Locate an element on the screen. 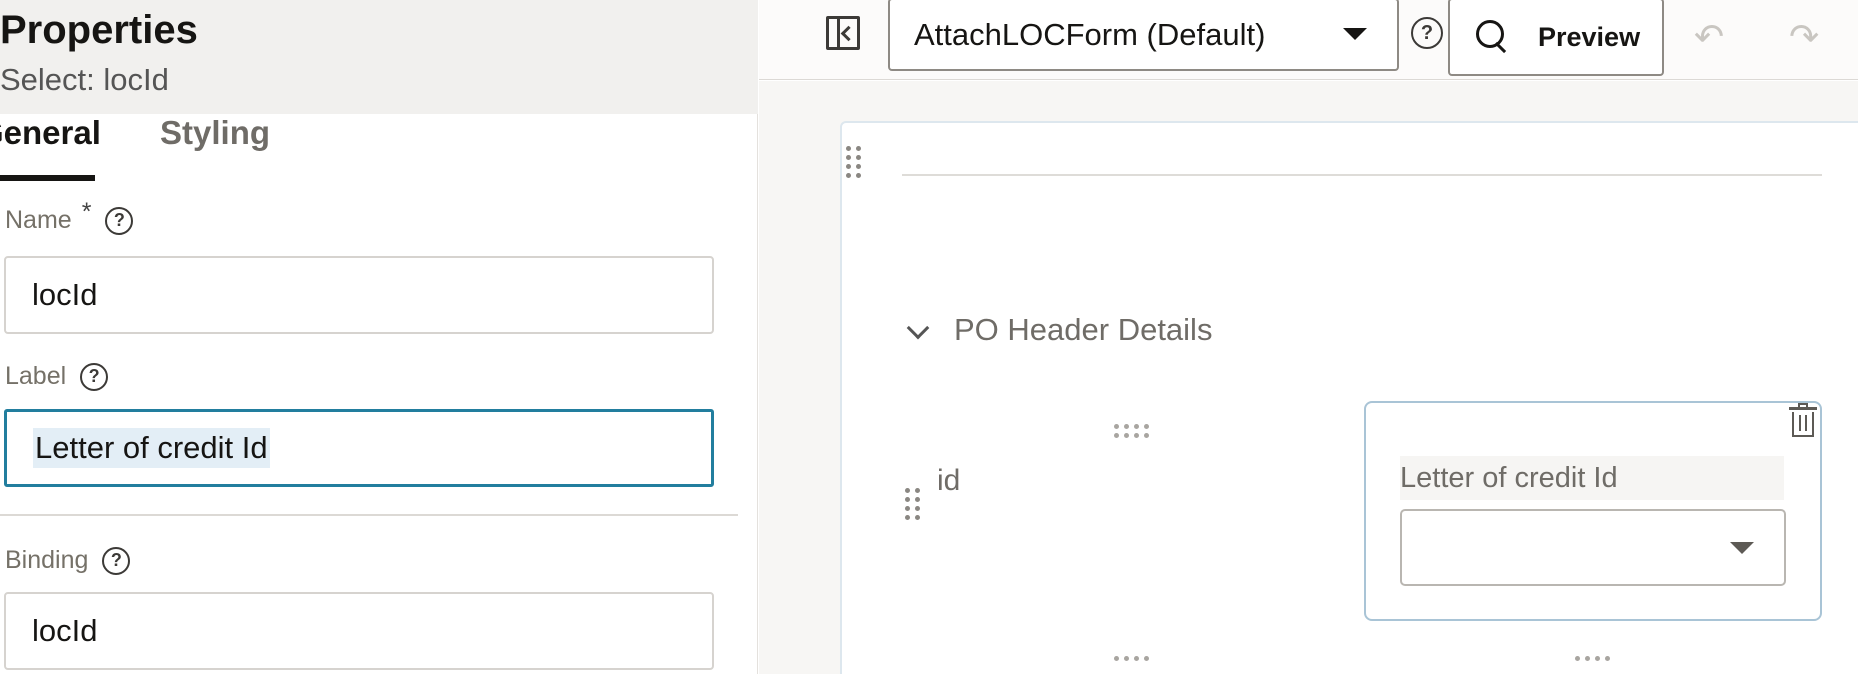  name-input-value: locId is located at coordinates (65, 294).